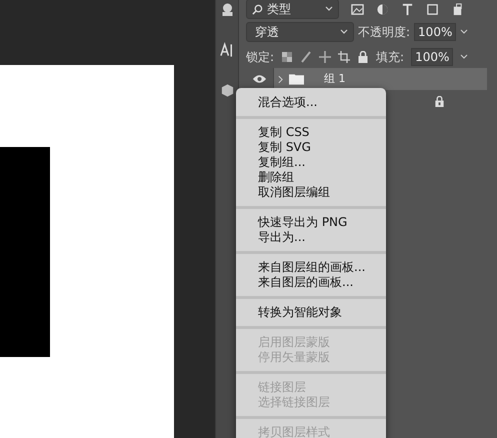 This screenshot has height=438, width=497. I want to click on opacity-label: 不透明度:, so click(384, 32).